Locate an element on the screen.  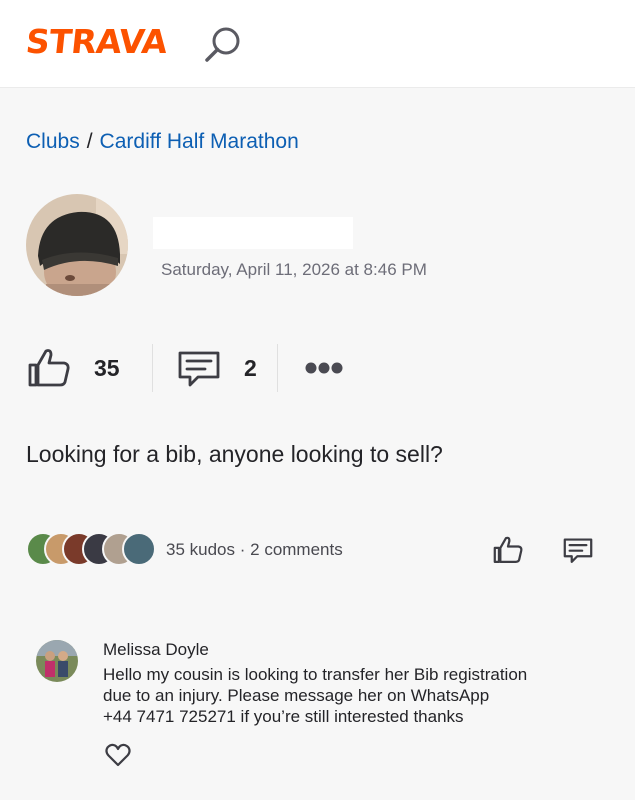
commenter-name: Melissa Doyle is located at coordinates (156, 650).